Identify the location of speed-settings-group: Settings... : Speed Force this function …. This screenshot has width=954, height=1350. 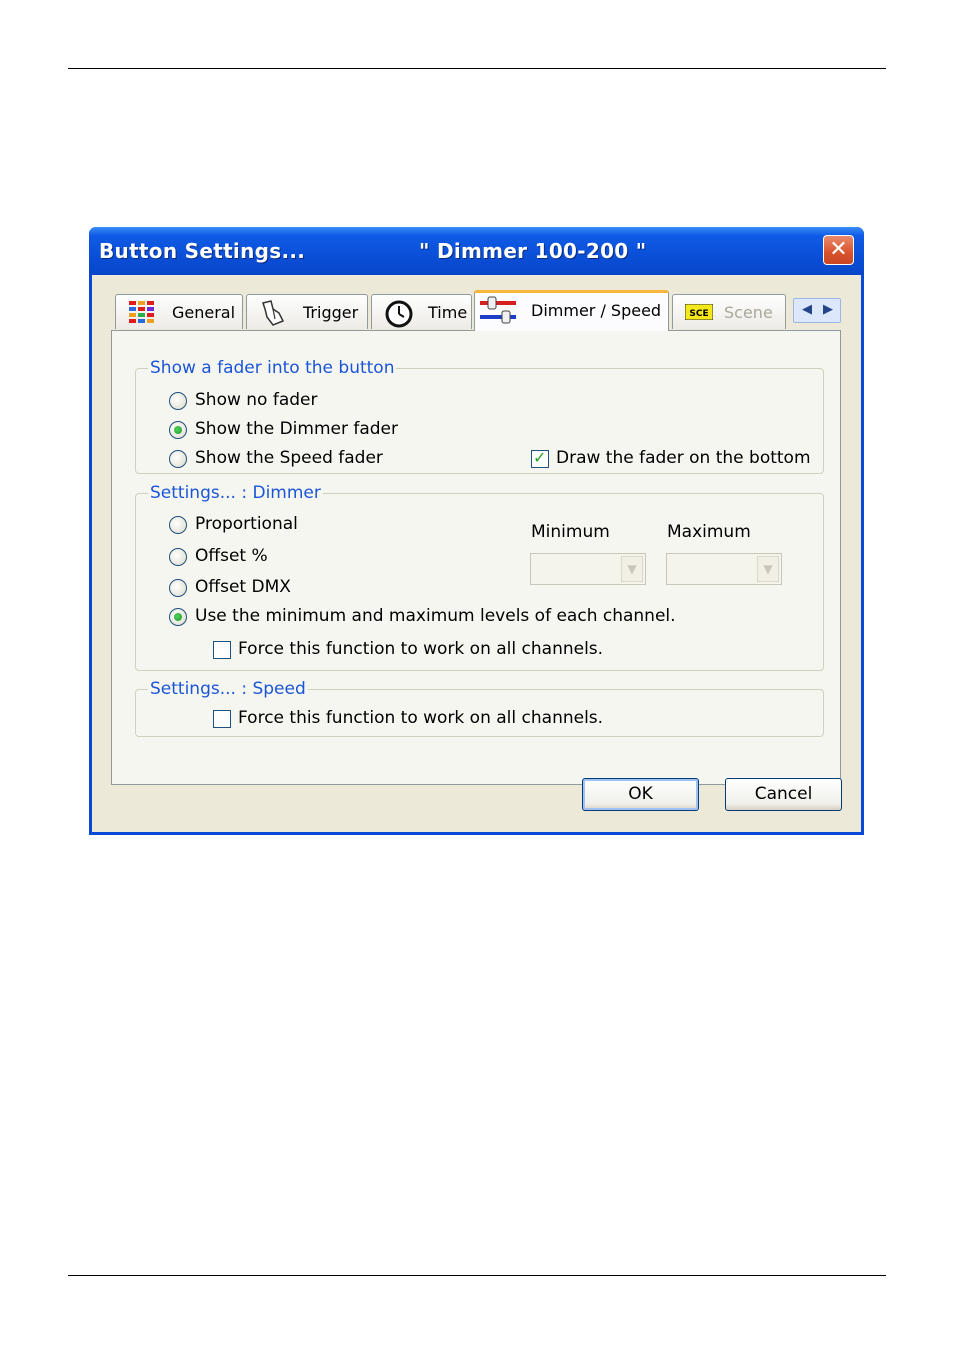
(479, 708).